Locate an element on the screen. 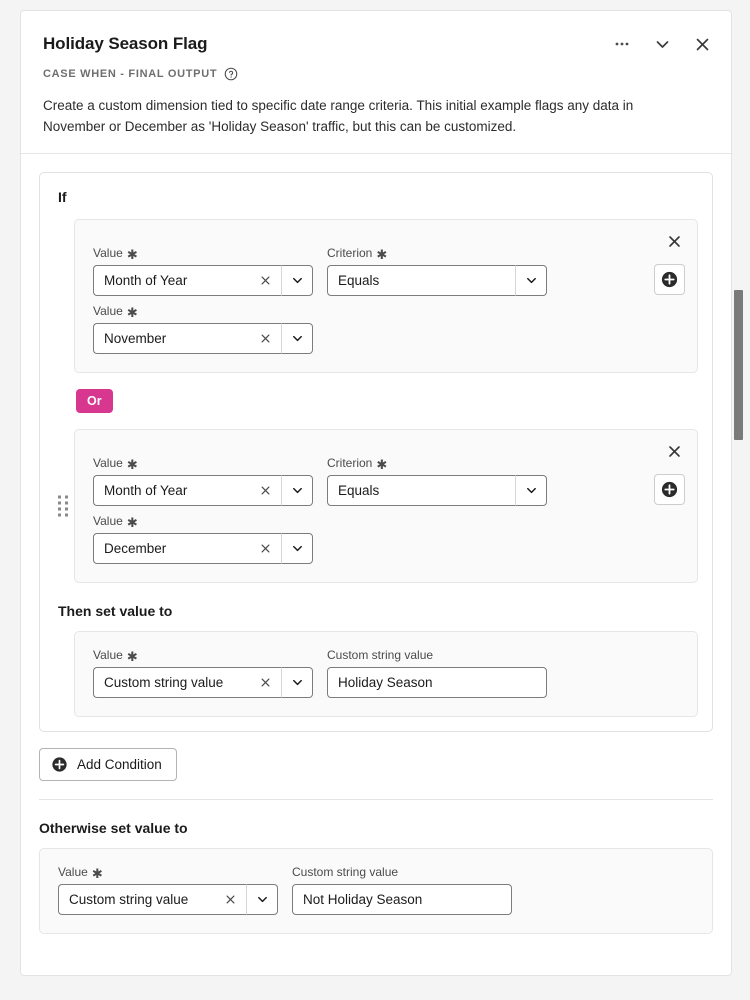 The image size is (750, 1000). value2-combobox-2: December is located at coordinates (203, 548).